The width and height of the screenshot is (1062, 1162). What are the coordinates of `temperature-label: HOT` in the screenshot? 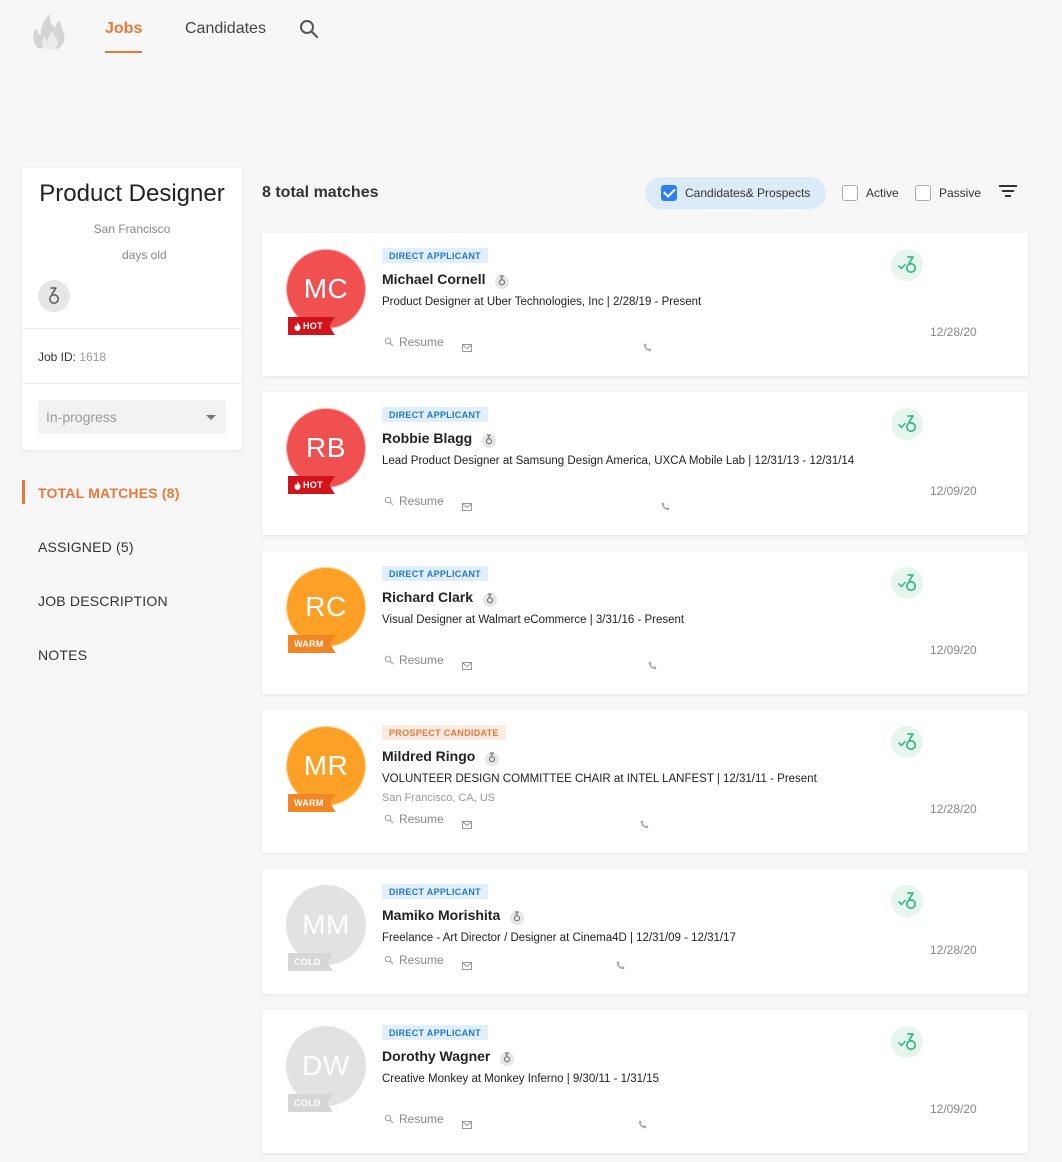 It's located at (313, 326).